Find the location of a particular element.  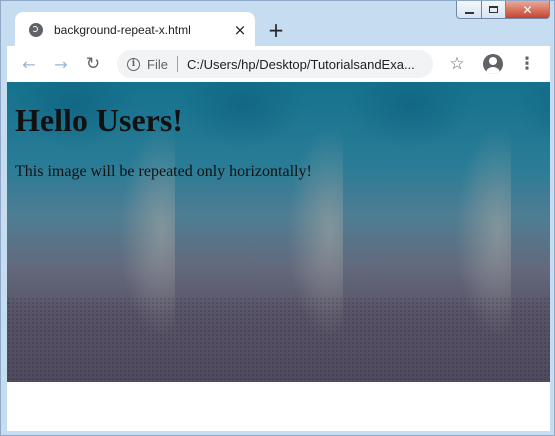

maximize-icon is located at coordinates (493, 9).